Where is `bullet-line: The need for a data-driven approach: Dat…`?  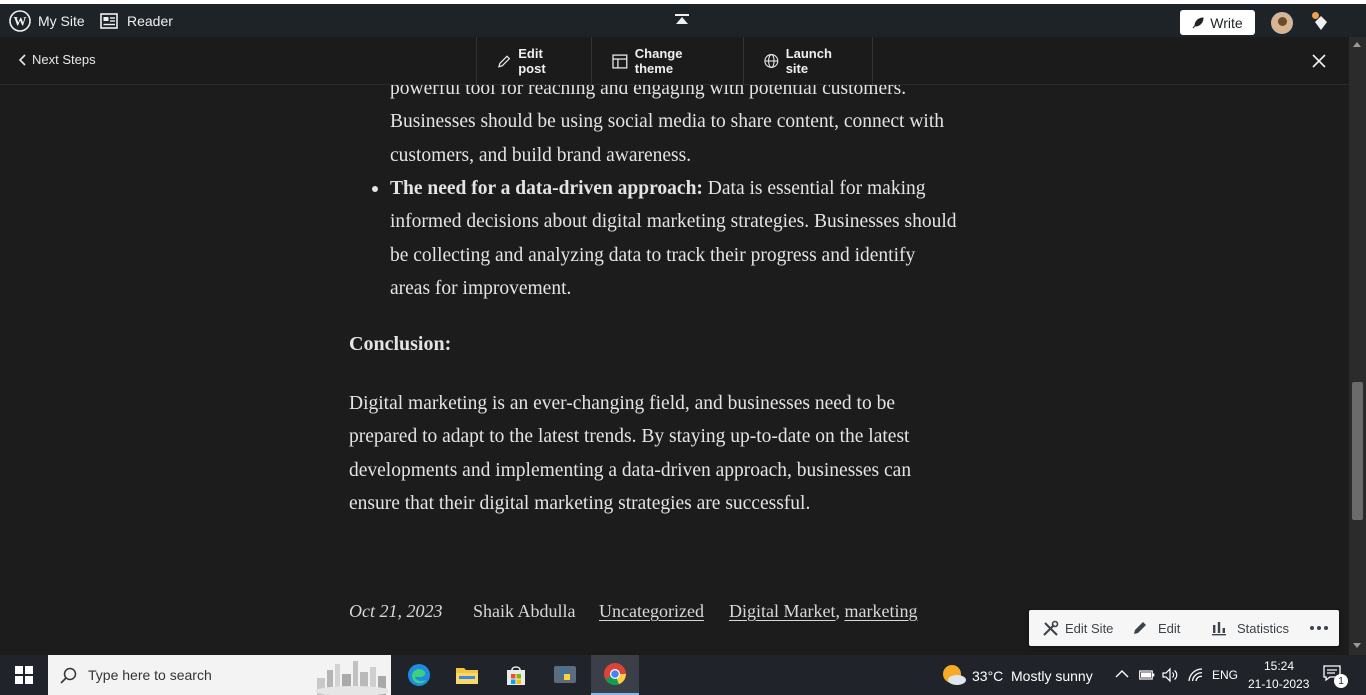 bullet-line: The need for a data-driven approach: Dat… is located at coordinates (700, 188).